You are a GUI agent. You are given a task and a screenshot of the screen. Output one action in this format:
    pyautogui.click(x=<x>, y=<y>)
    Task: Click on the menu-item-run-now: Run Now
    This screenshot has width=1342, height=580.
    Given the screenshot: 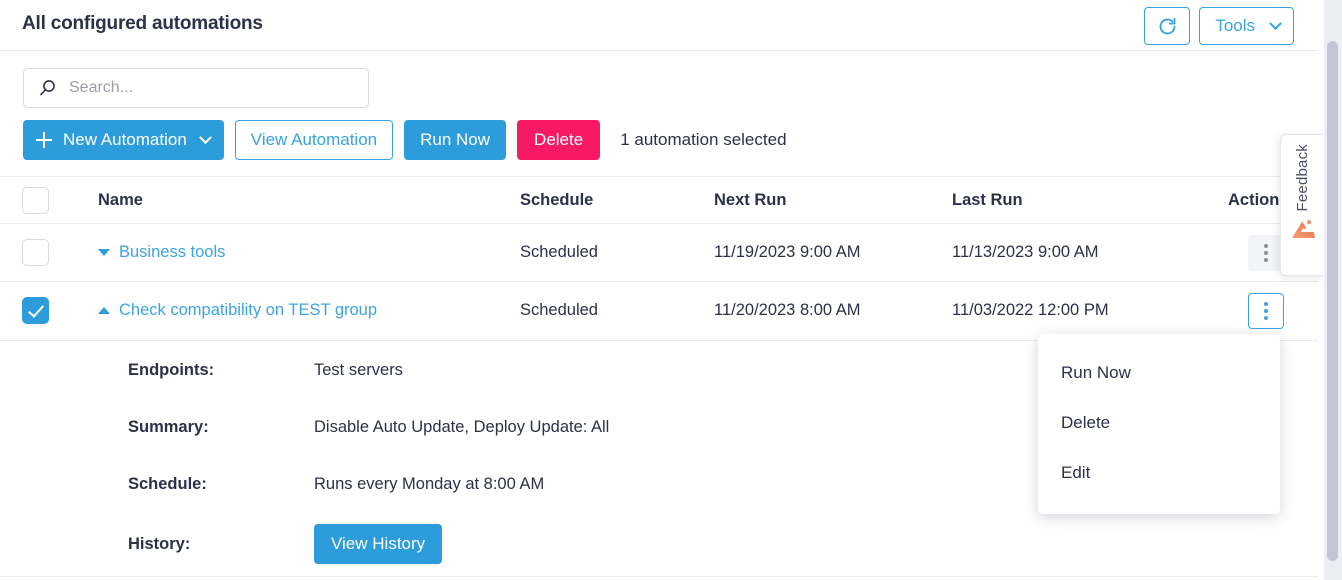 What is the action you would take?
    pyautogui.click(x=1159, y=373)
    